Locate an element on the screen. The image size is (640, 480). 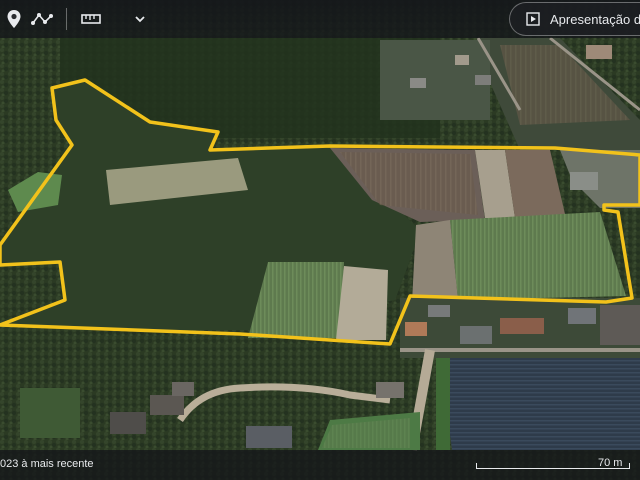
path-icon is located at coordinates (42, 19).